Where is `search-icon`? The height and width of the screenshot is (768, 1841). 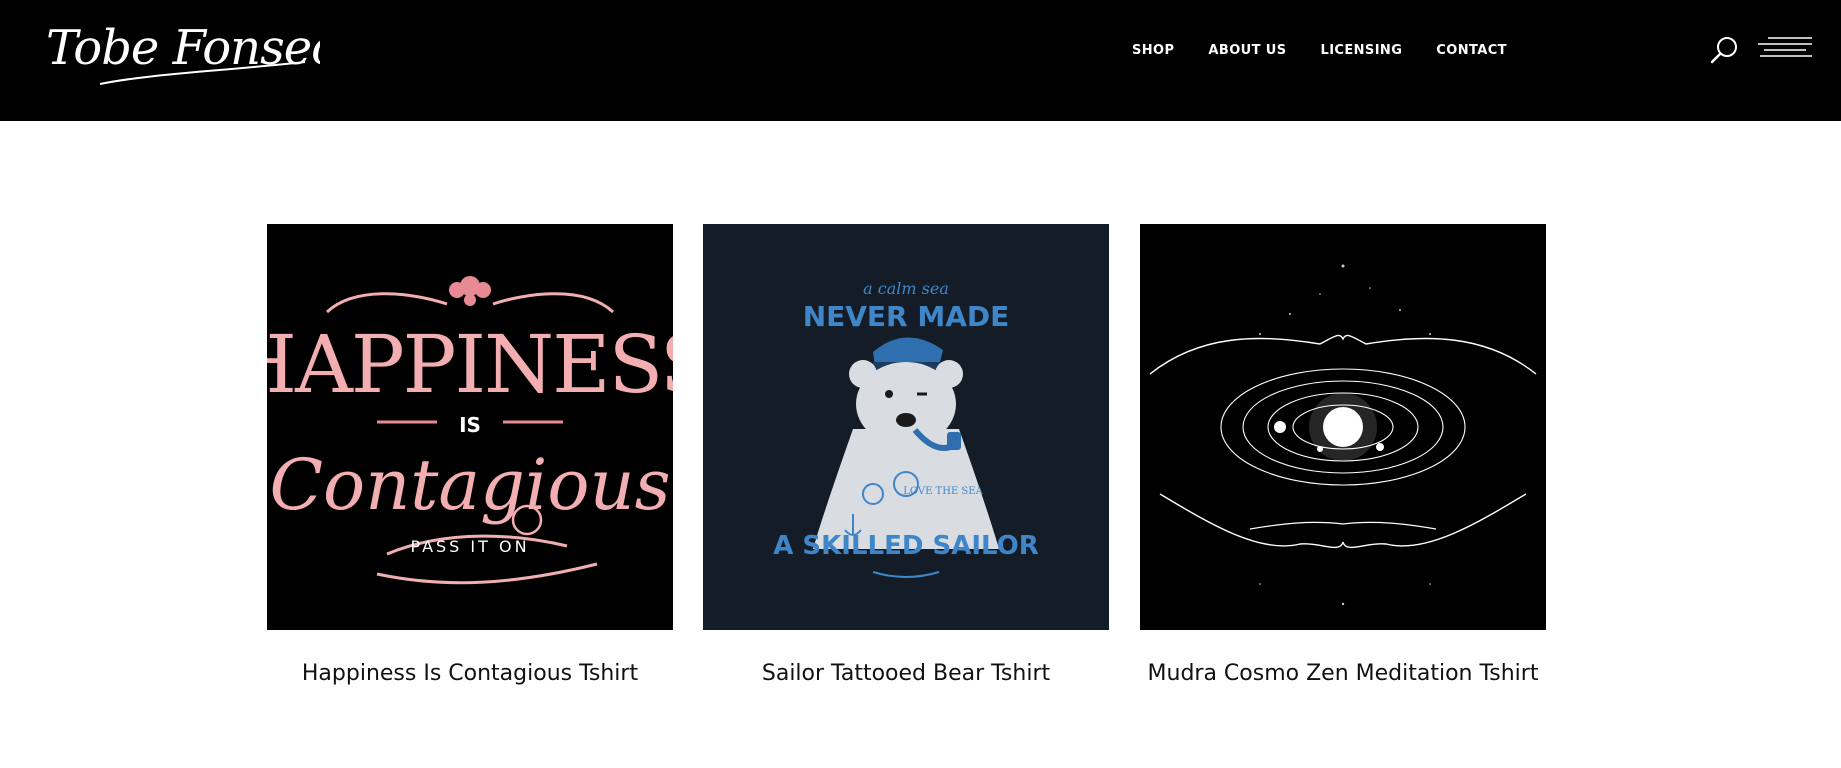
search-icon is located at coordinates (1725, 50).